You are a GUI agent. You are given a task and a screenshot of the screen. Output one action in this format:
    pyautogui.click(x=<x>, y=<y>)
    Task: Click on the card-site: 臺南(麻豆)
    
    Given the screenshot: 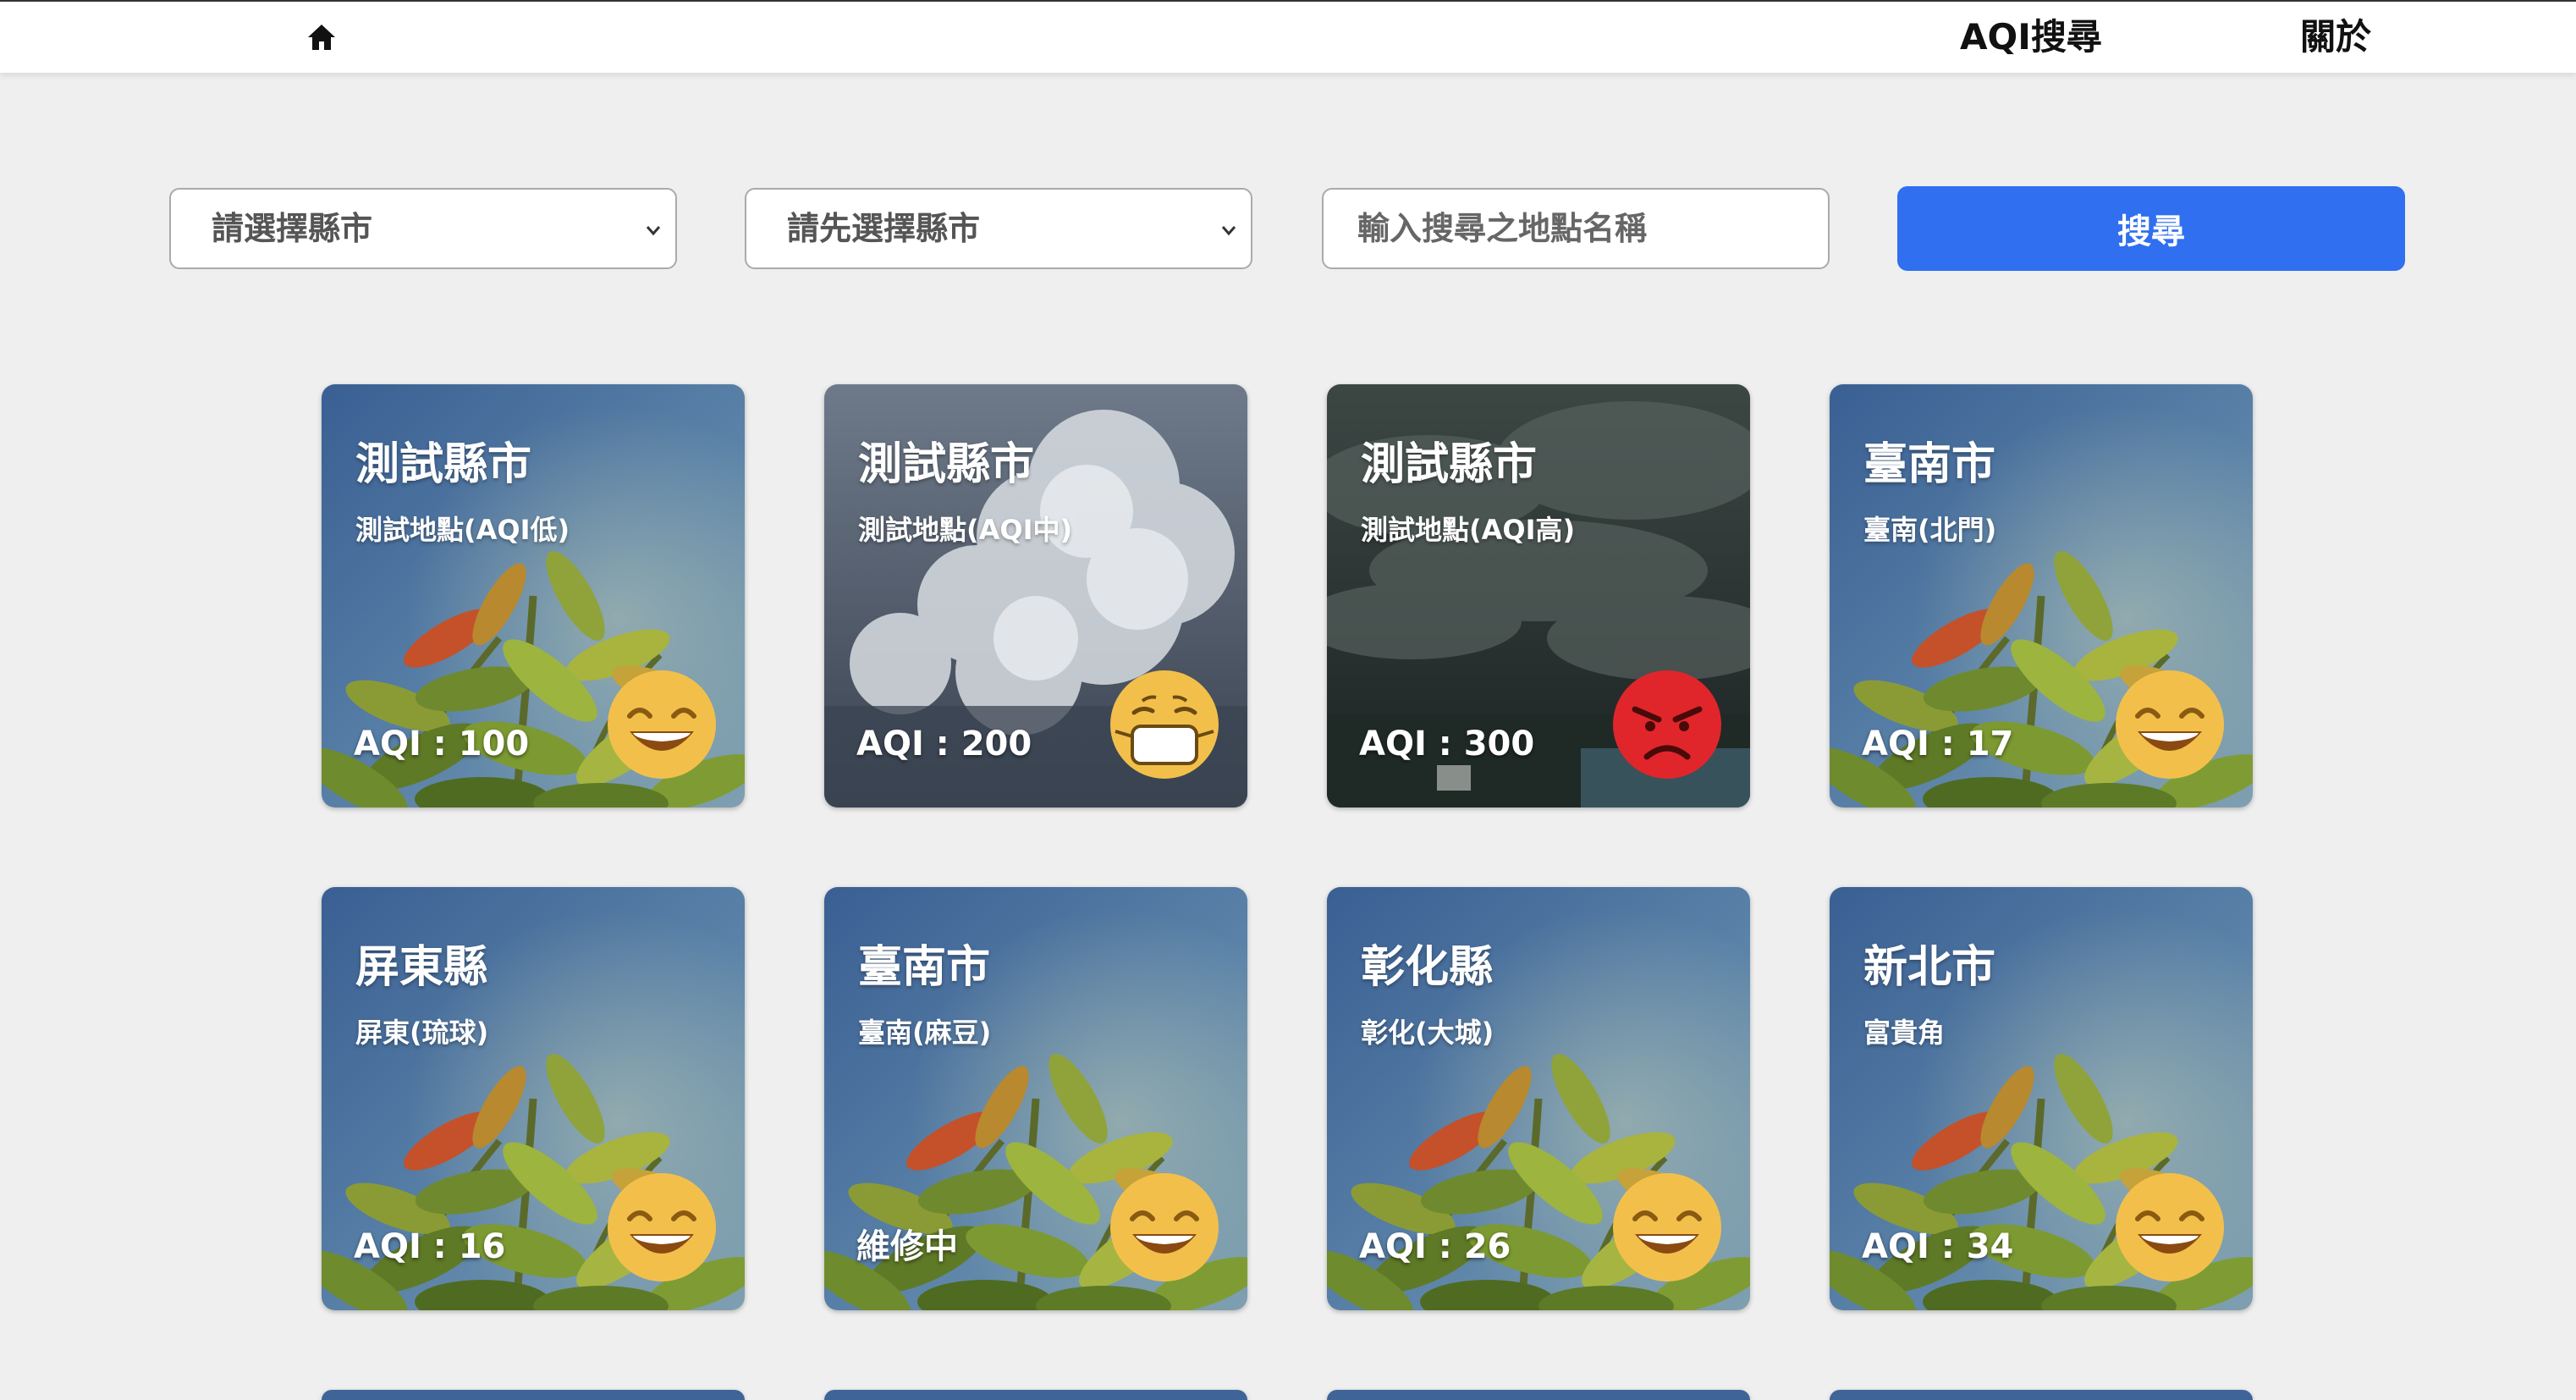 What is the action you would take?
    pyautogui.click(x=925, y=1033)
    